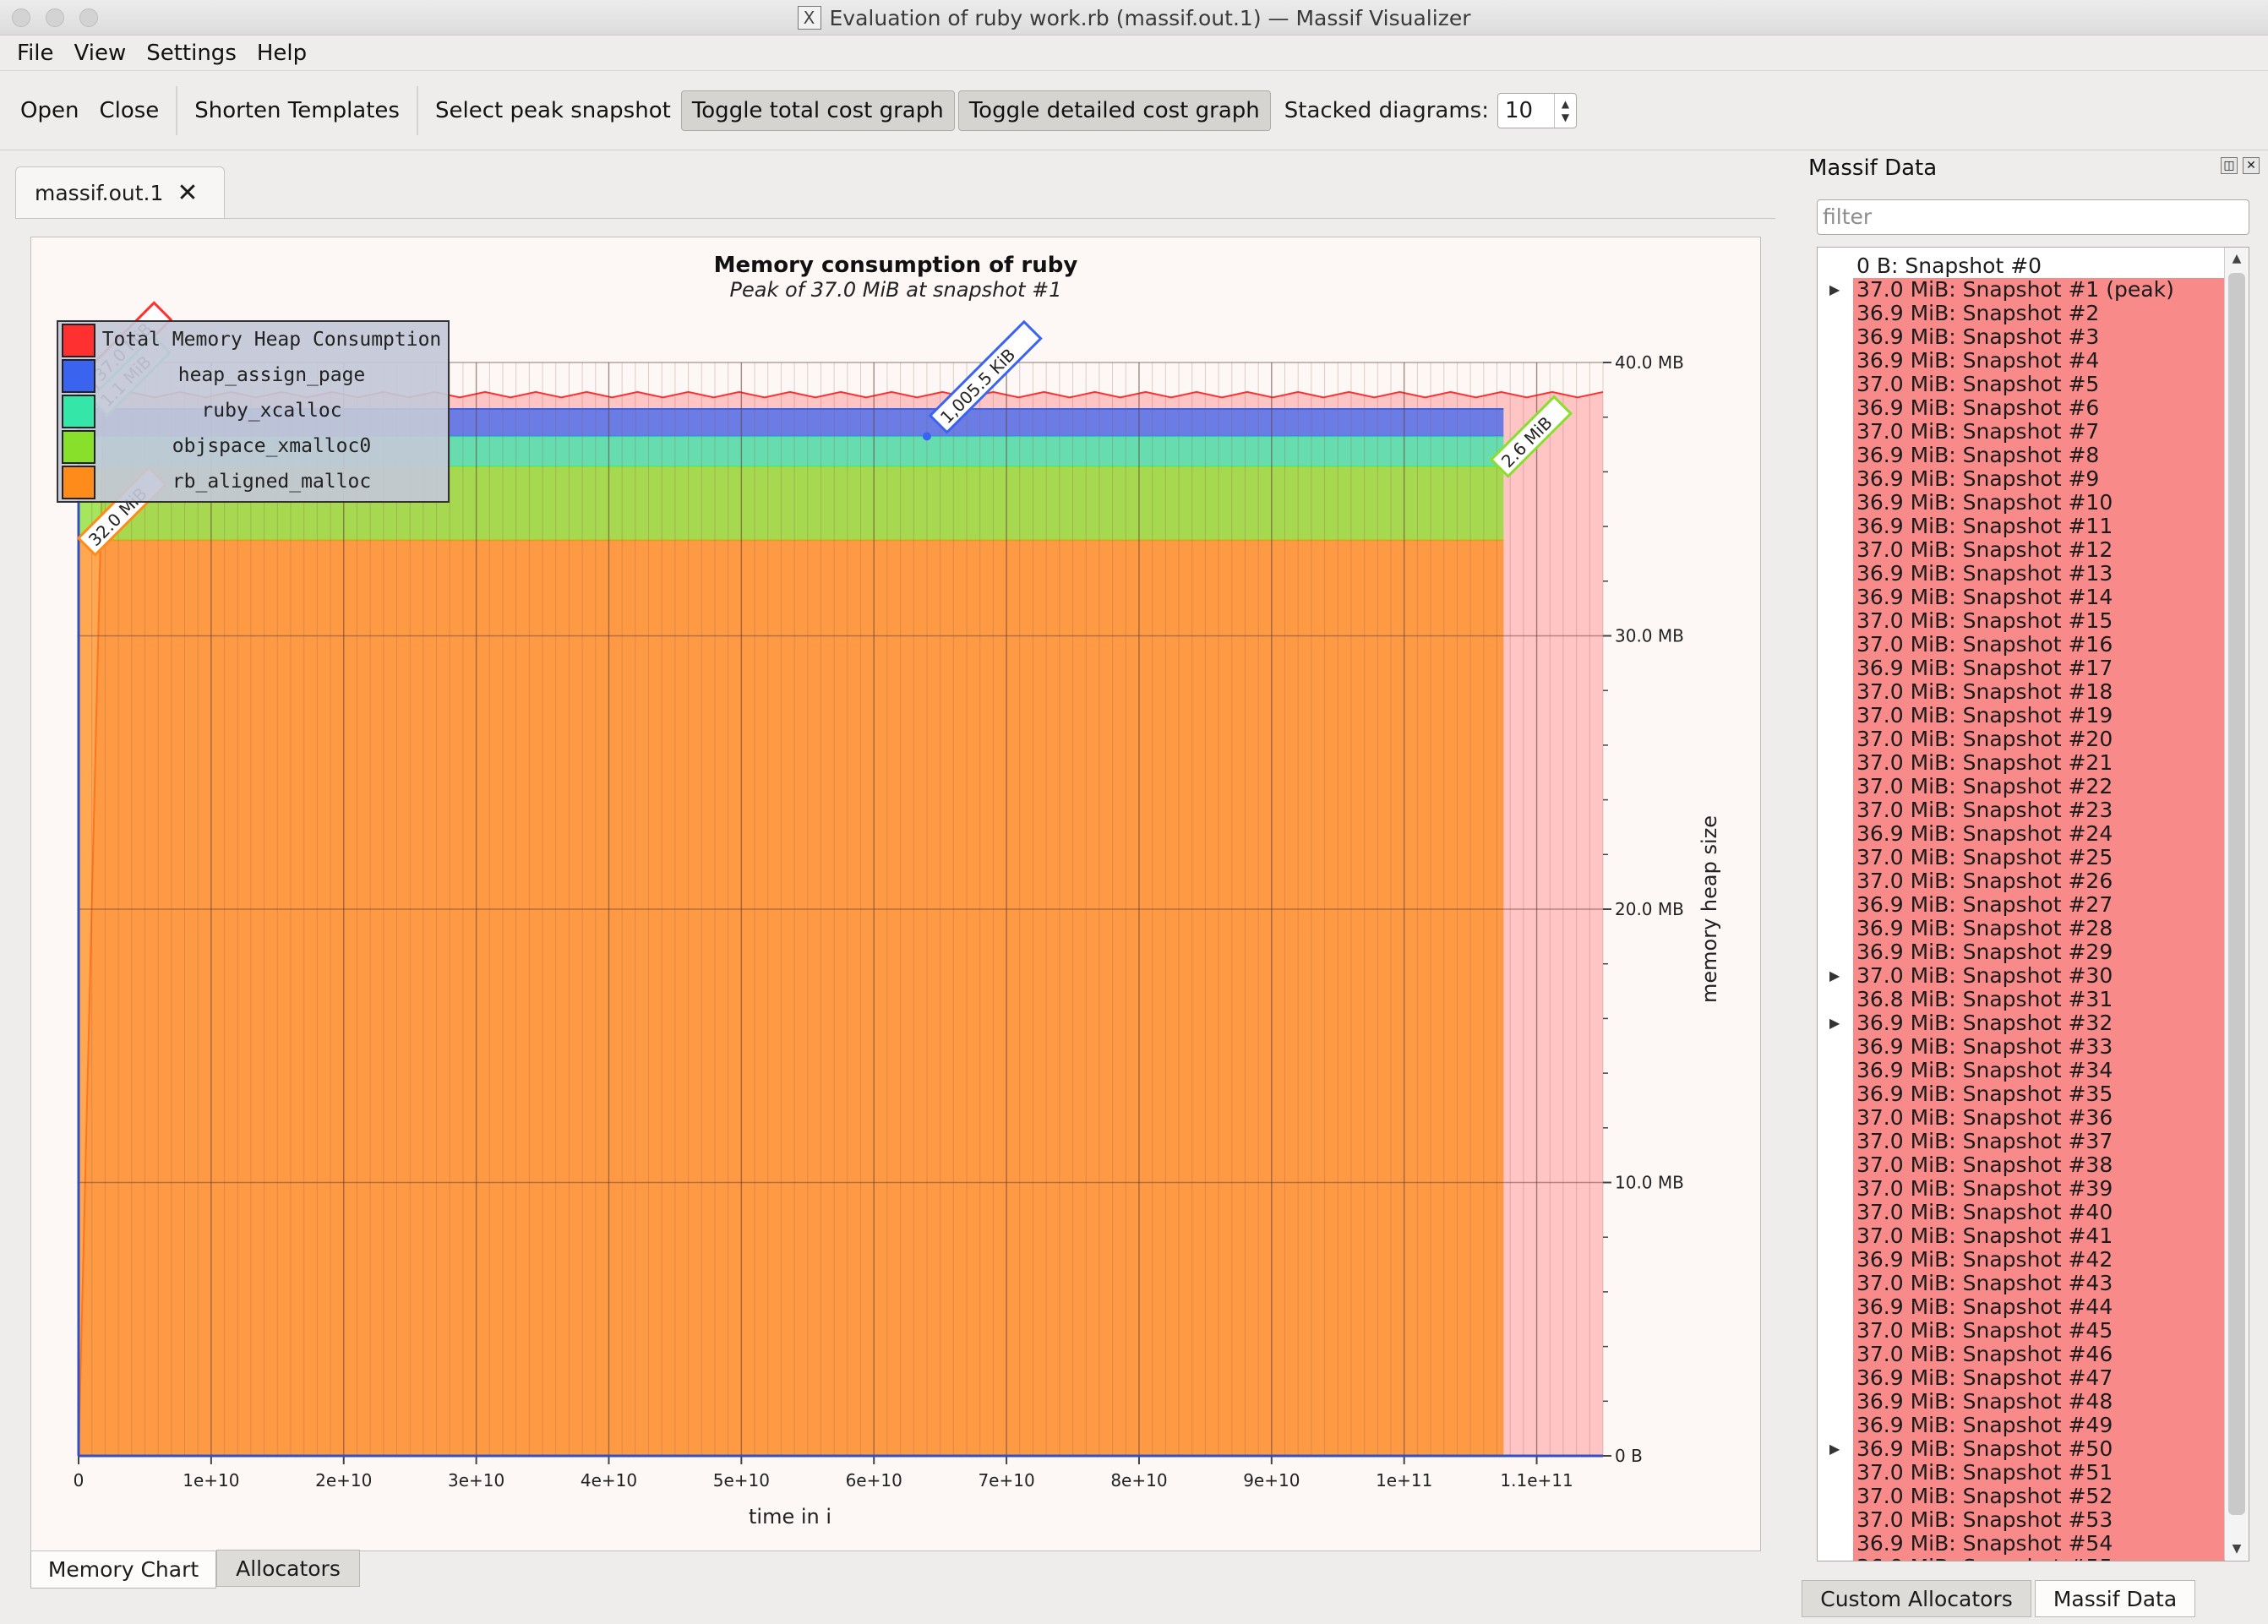  I want to click on snapshot-row: 36.9 MiB: Snapshot #17, so click(2021, 668).